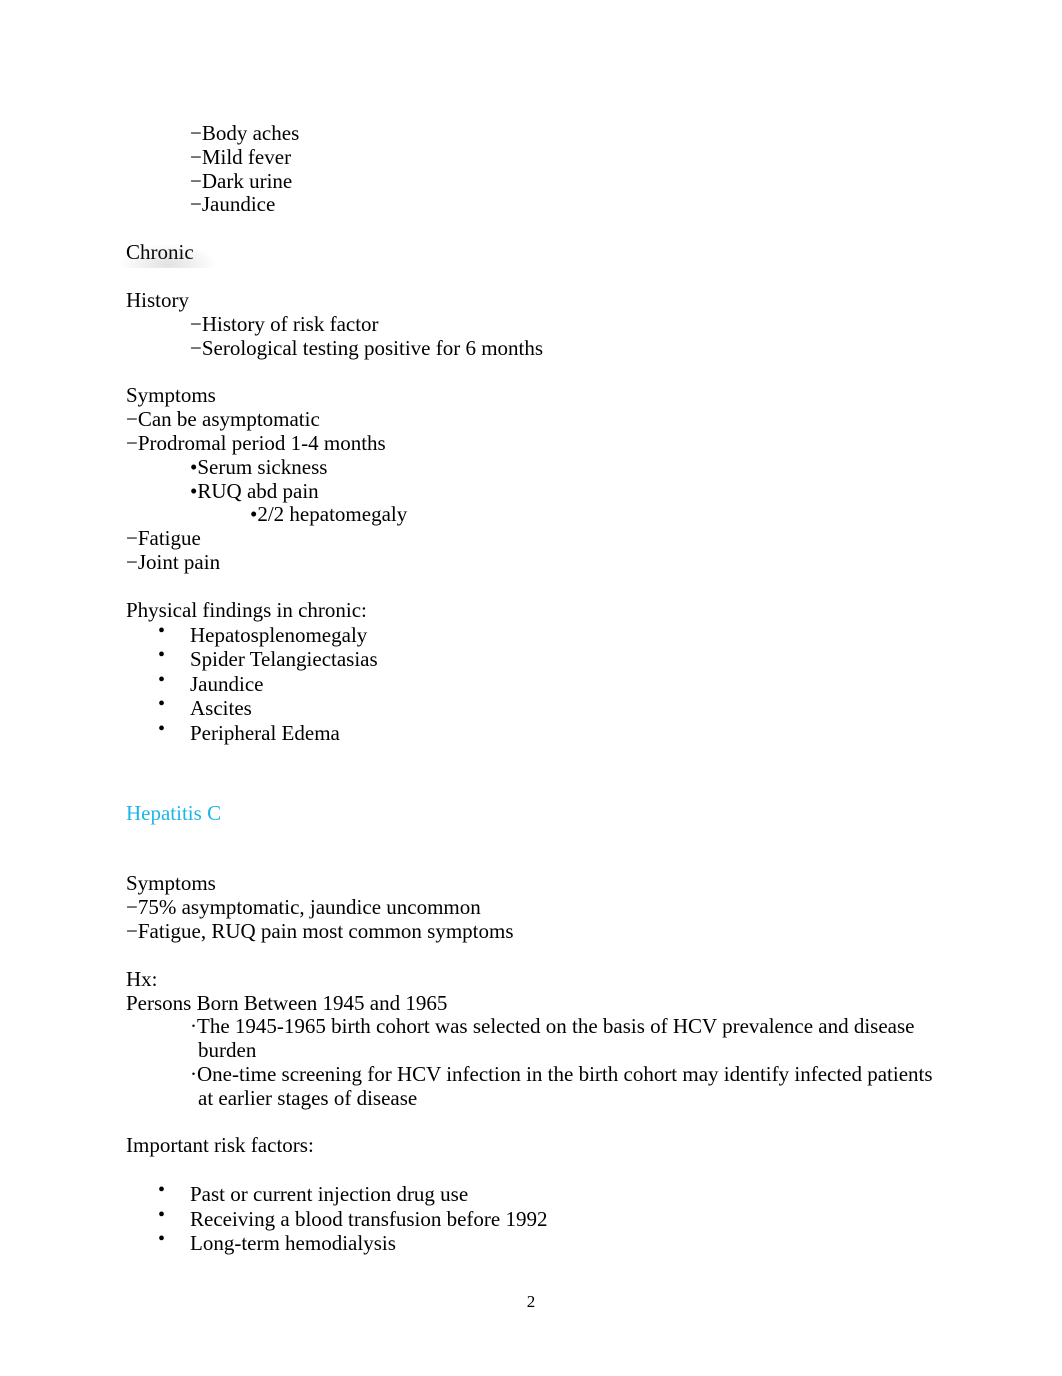  I want to click on list-item: −Mild fever, so click(241, 156).